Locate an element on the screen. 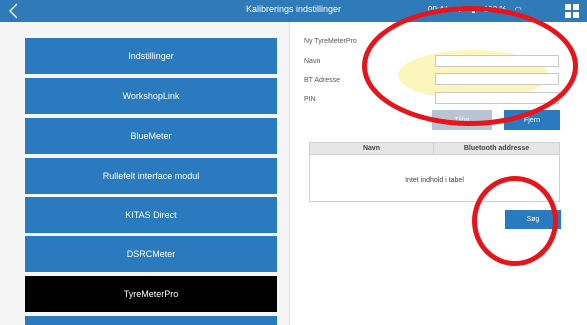  section-title: Ny TyreMeterPro is located at coordinates (330, 41).